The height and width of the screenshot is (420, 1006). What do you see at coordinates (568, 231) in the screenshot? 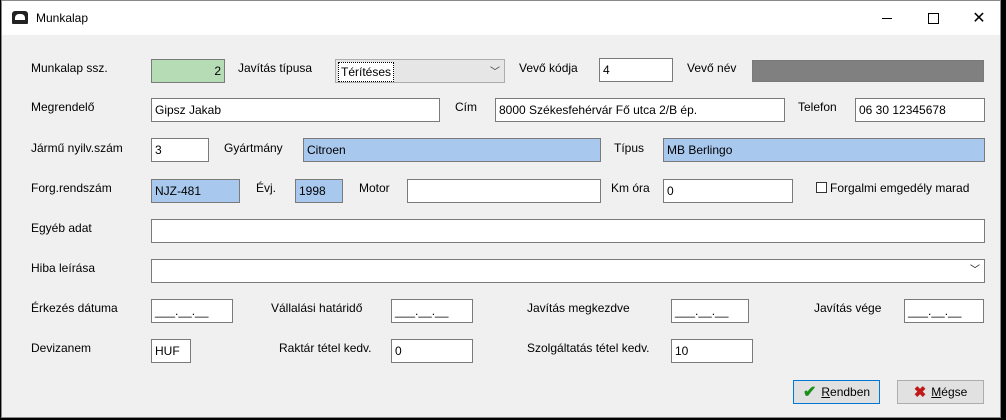
I see `other-field` at bounding box center [568, 231].